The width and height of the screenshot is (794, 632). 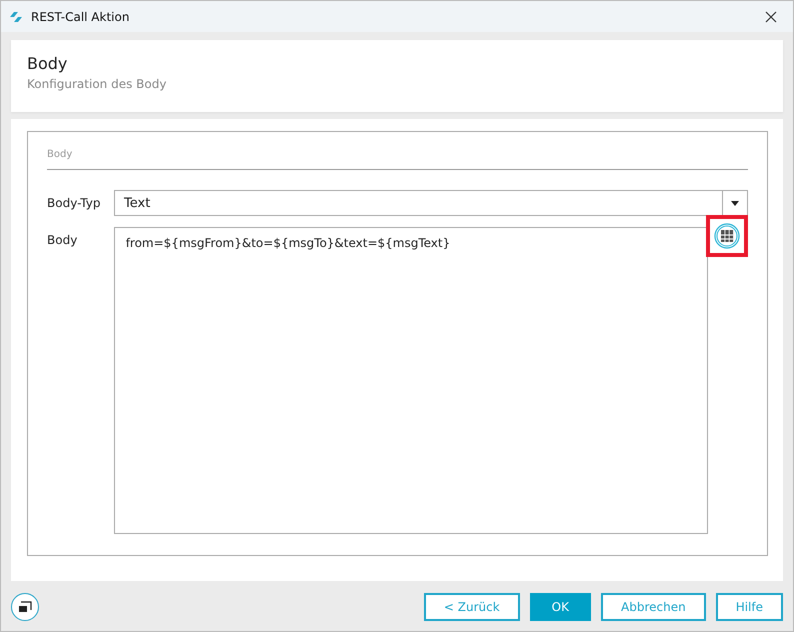 What do you see at coordinates (74, 203) in the screenshot?
I see `field-label: Body-Typ` at bounding box center [74, 203].